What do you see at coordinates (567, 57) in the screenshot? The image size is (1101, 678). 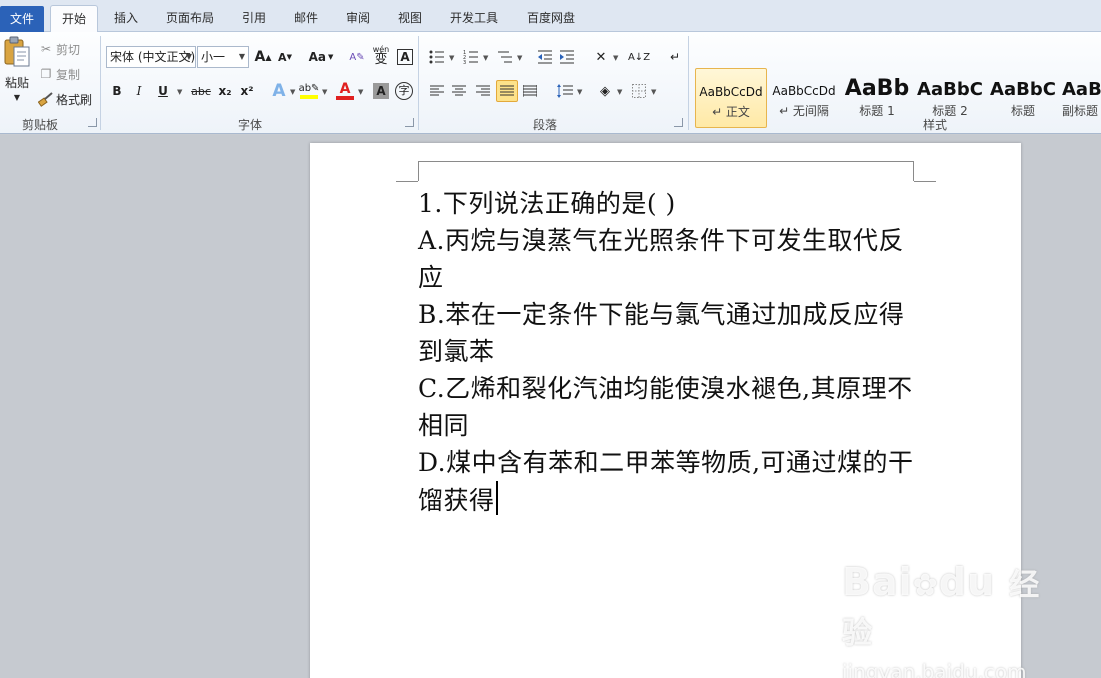 I see `increase-indent-button` at bounding box center [567, 57].